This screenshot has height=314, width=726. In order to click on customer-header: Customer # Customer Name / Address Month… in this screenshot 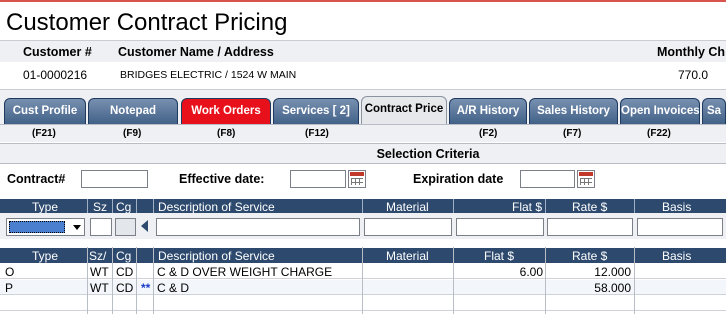, I will do `click(363, 51)`.